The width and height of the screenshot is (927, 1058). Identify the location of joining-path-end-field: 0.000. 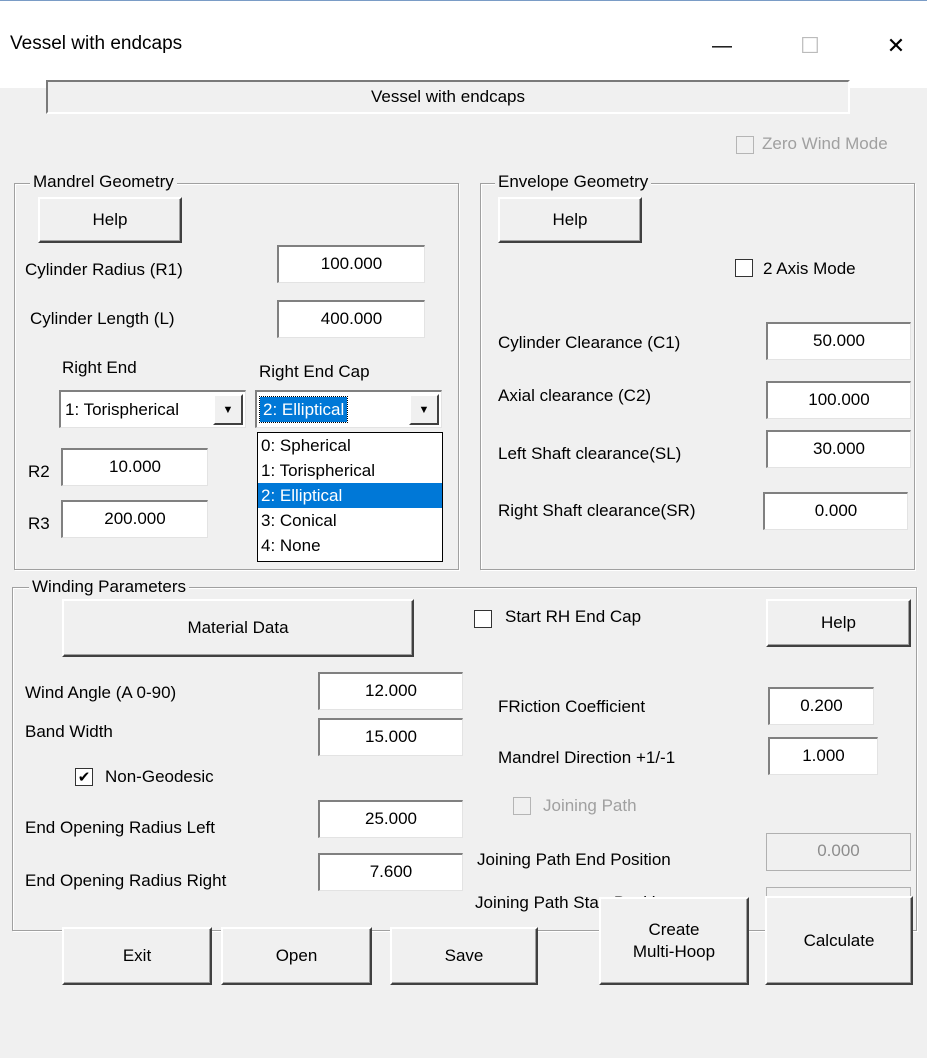
(838, 852).